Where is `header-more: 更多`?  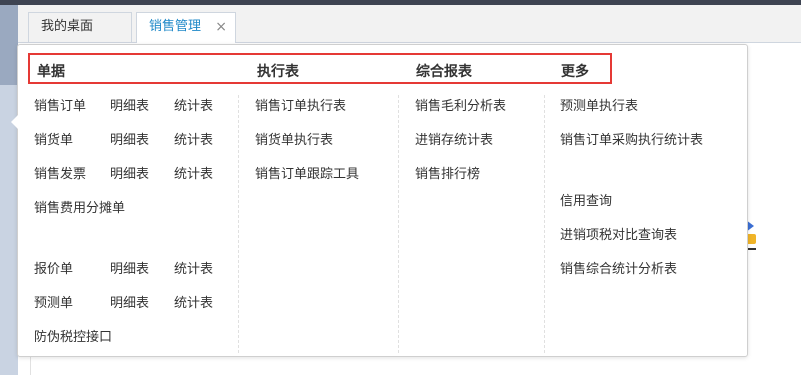 header-more: 更多 is located at coordinates (575, 72).